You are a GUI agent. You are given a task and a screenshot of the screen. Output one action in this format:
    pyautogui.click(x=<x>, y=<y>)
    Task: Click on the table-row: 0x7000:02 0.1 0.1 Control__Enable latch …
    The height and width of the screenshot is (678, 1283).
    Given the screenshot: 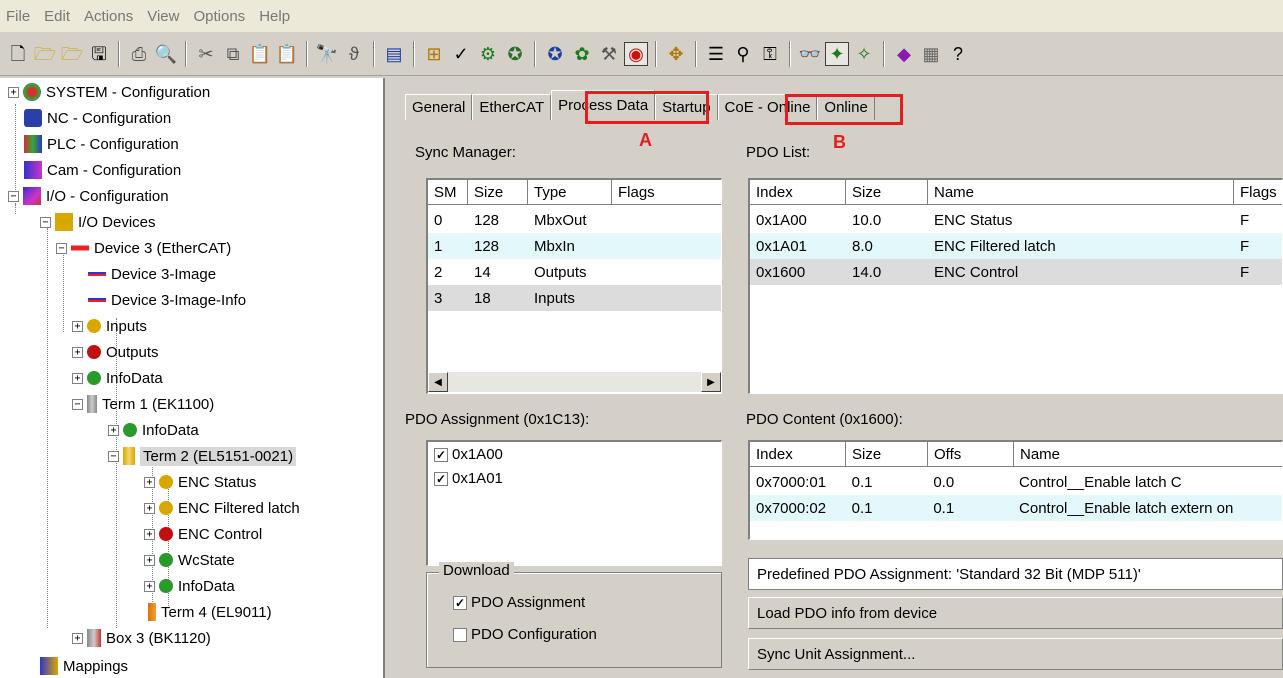 What is the action you would take?
    pyautogui.click(x=1016, y=508)
    